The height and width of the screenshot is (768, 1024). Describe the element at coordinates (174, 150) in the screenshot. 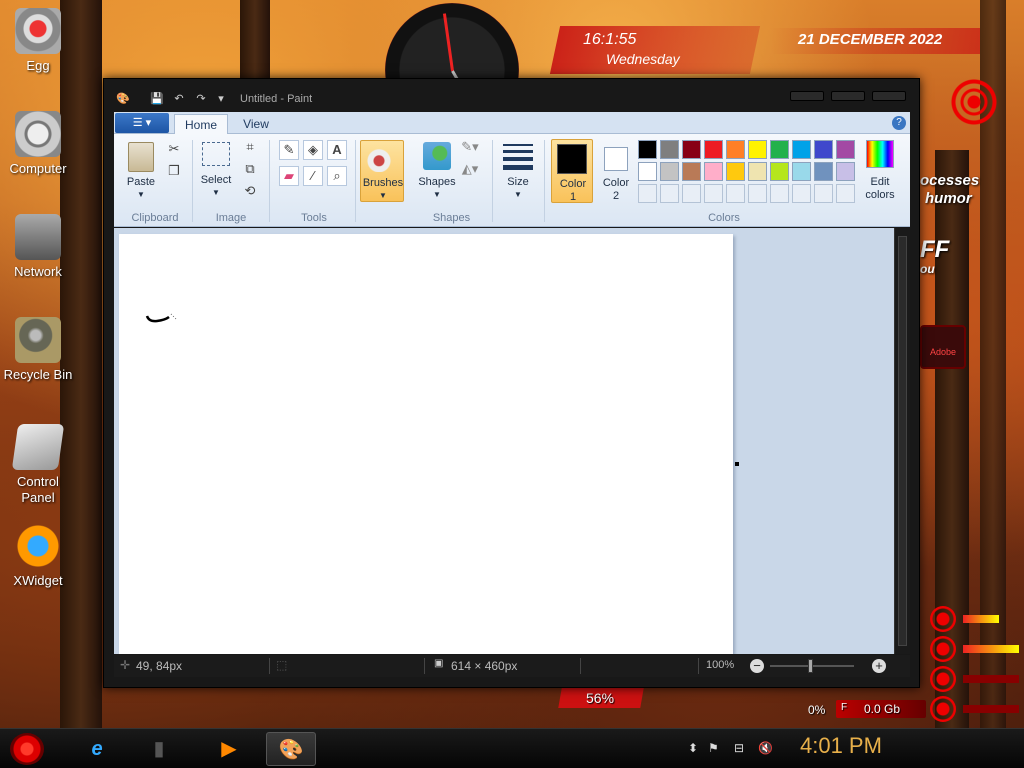

I see `cut-icon: ✂` at that location.